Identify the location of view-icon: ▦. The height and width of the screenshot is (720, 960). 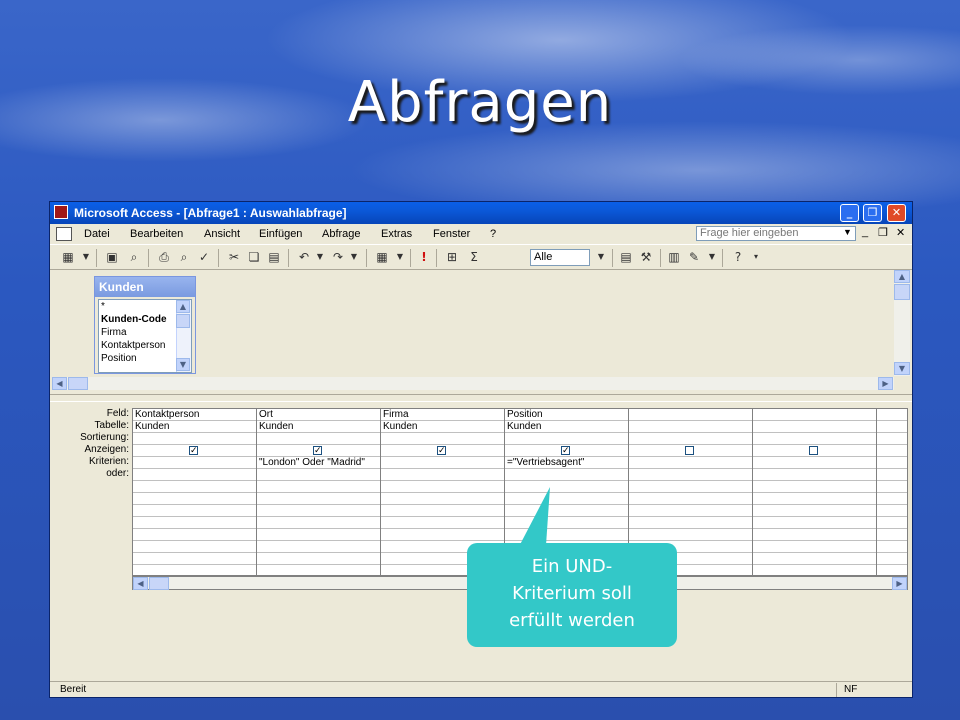
(68, 257).